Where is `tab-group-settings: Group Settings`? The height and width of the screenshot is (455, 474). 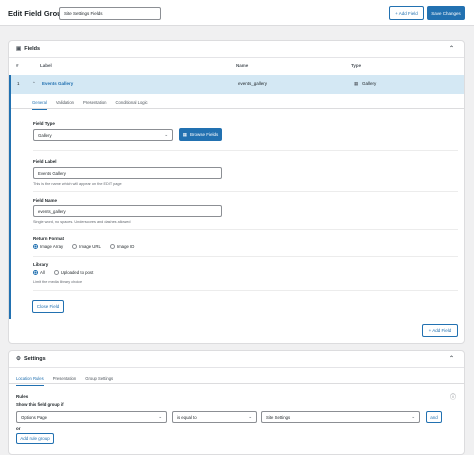 tab-group-settings: Group Settings is located at coordinates (99, 381).